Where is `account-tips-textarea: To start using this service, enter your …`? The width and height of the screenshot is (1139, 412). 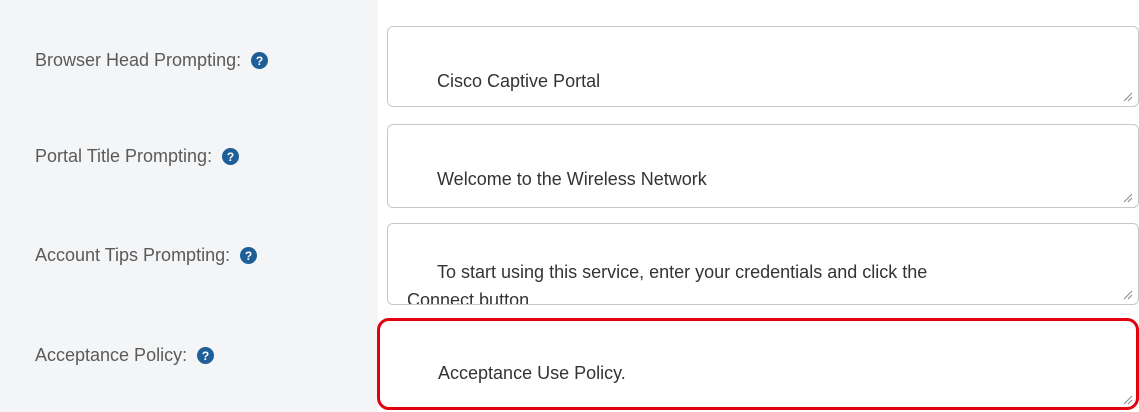
account-tips-textarea: To start using this service, enter your … is located at coordinates (763, 264).